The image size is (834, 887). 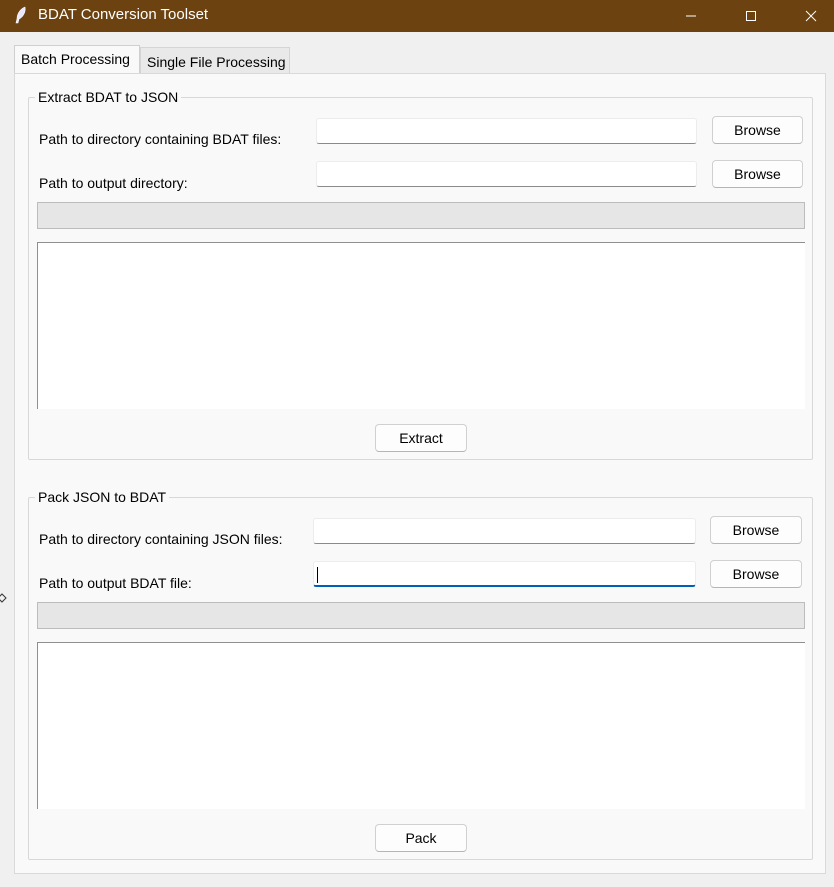 What do you see at coordinates (756, 530) in the screenshot?
I see `json-dir-browse-button: Browse` at bounding box center [756, 530].